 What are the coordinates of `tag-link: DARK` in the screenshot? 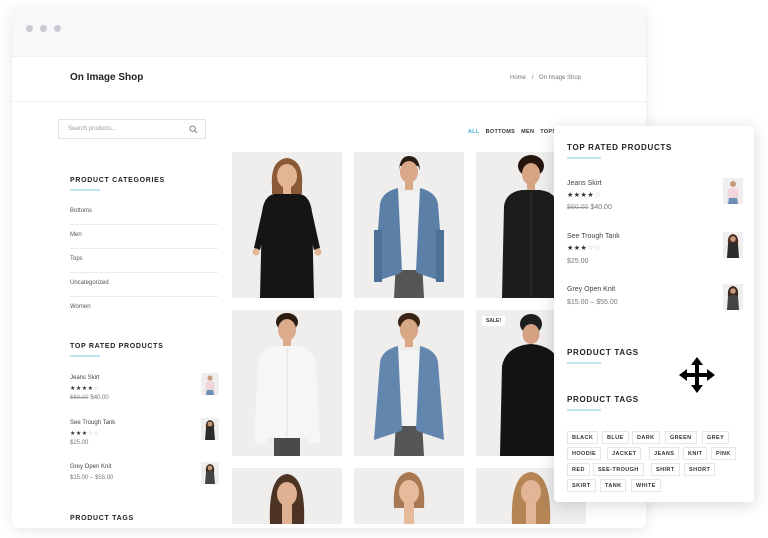 It's located at (646, 437).